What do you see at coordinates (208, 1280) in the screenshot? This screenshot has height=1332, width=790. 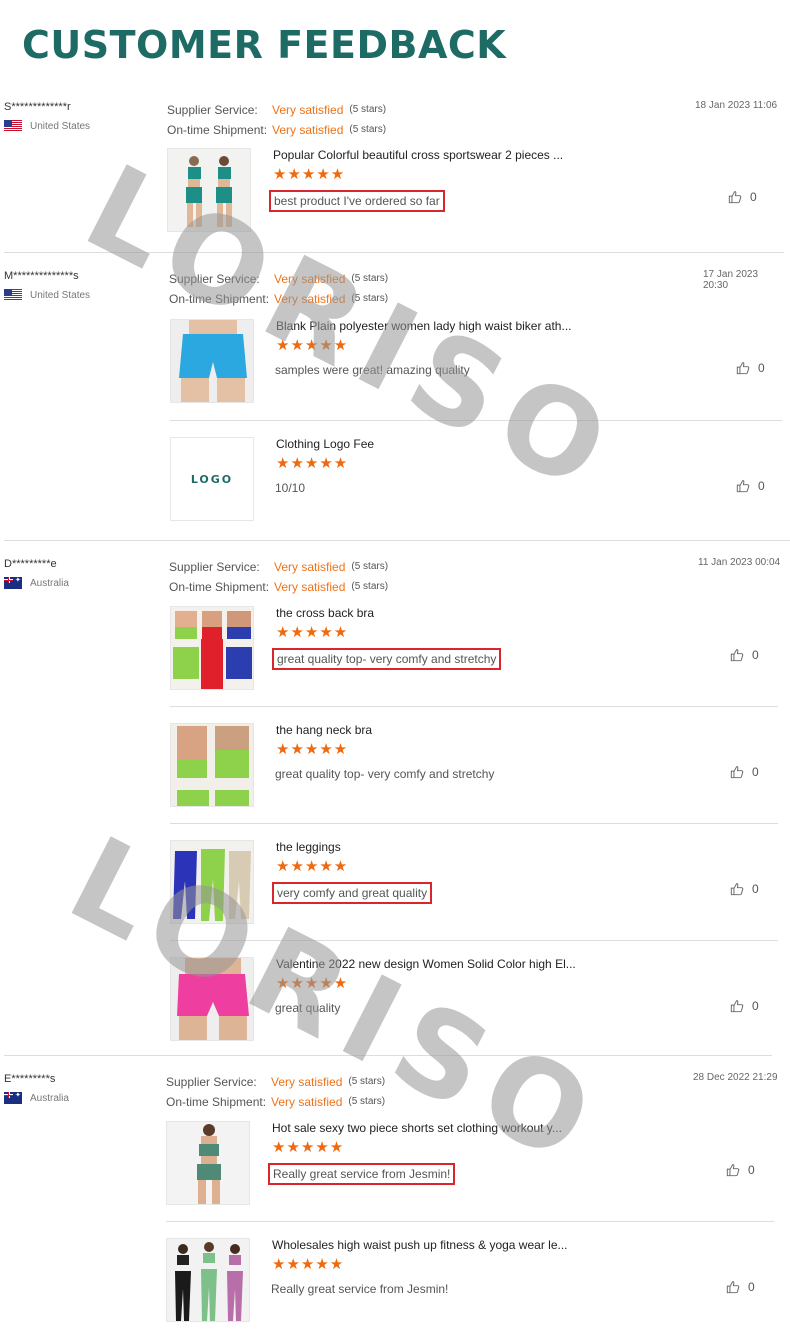 I see `product-image-yoga-leggings-group` at bounding box center [208, 1280].